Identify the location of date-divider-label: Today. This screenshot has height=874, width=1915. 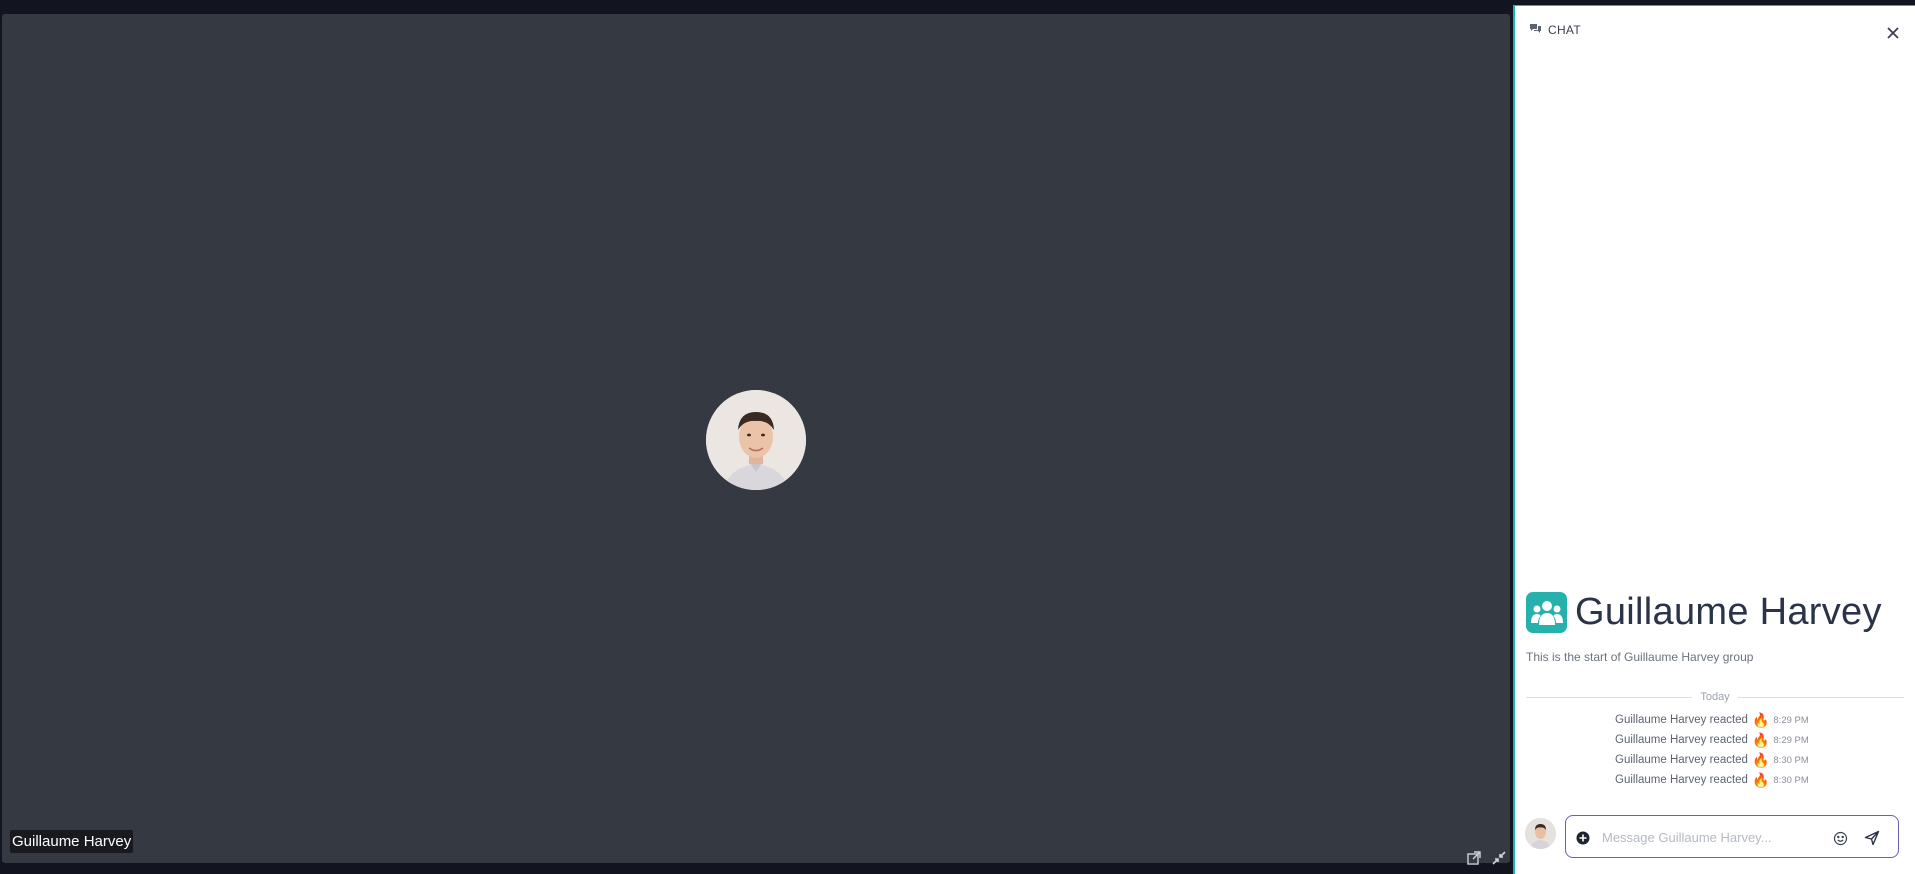
(1715, 697).